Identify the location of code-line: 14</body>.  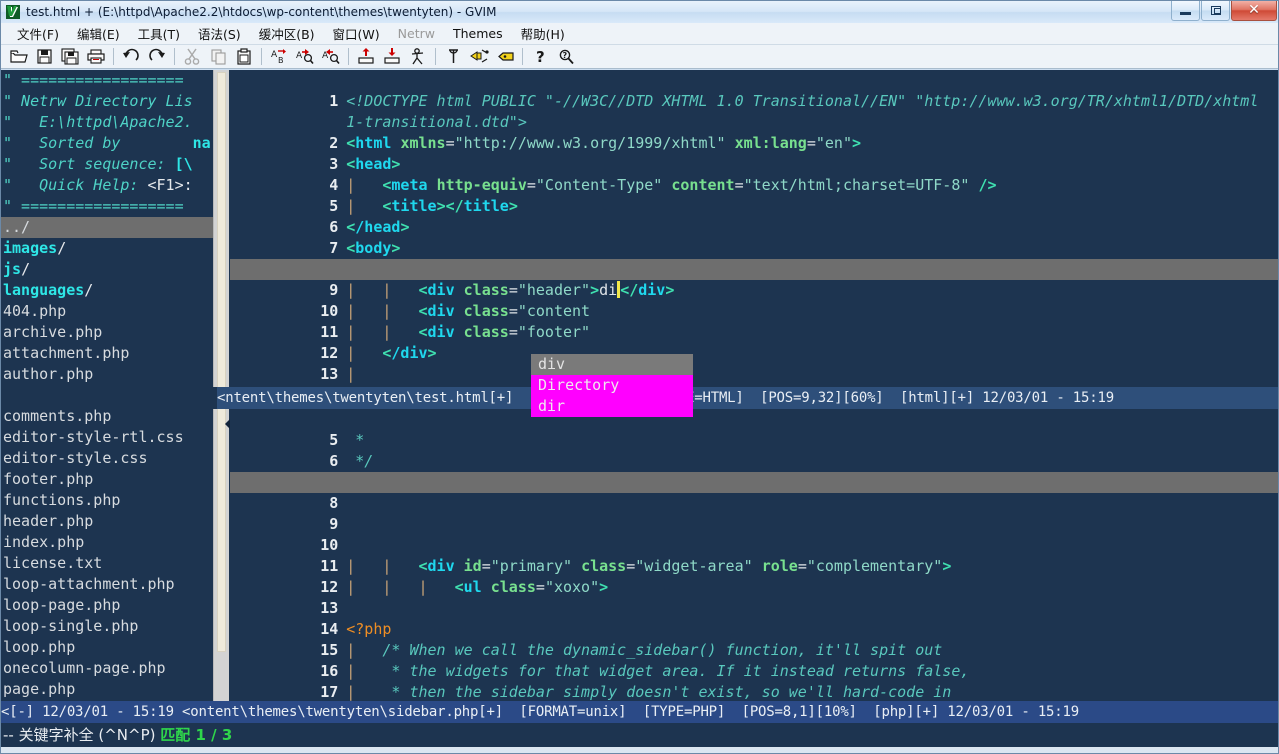
(754, 375).